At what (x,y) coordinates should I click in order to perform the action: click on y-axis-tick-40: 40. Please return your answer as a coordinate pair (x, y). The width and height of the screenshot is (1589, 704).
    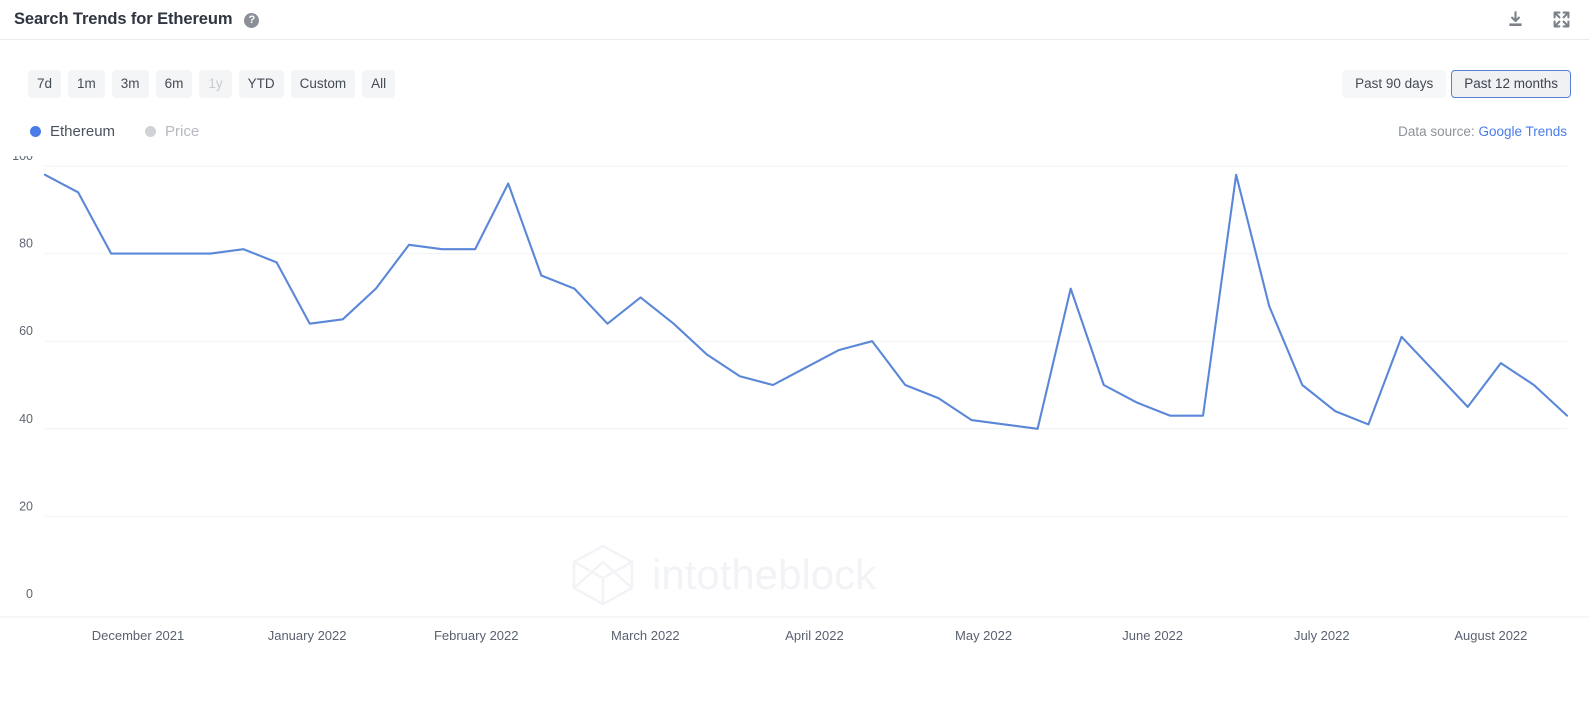
    Looking at the image, I should click on (26, 419).